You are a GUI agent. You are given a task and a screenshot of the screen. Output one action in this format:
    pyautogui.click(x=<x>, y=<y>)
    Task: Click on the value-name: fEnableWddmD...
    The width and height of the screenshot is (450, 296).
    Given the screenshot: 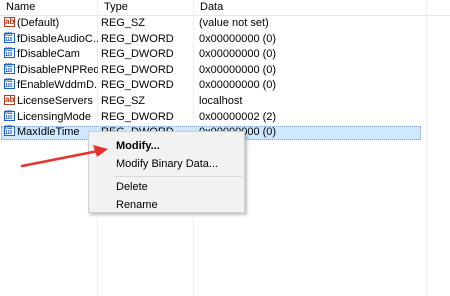 What is the action you would take?
    pyautogui.click(x=57, y=85)
    